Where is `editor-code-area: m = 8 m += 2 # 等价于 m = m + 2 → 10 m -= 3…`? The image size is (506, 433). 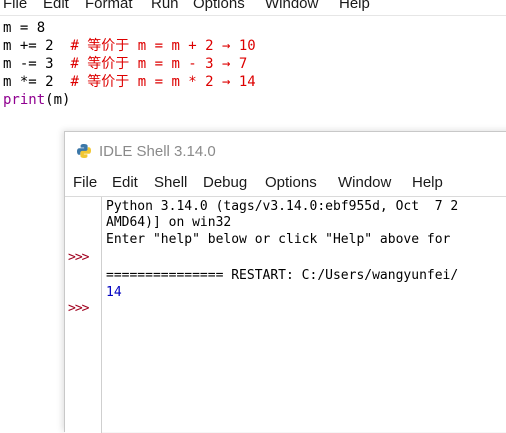 editor-code-area: m = 8 m += 2 # 等价于 m = m + 2 → 10 m -= 3… is located at coordinates (129, 64).